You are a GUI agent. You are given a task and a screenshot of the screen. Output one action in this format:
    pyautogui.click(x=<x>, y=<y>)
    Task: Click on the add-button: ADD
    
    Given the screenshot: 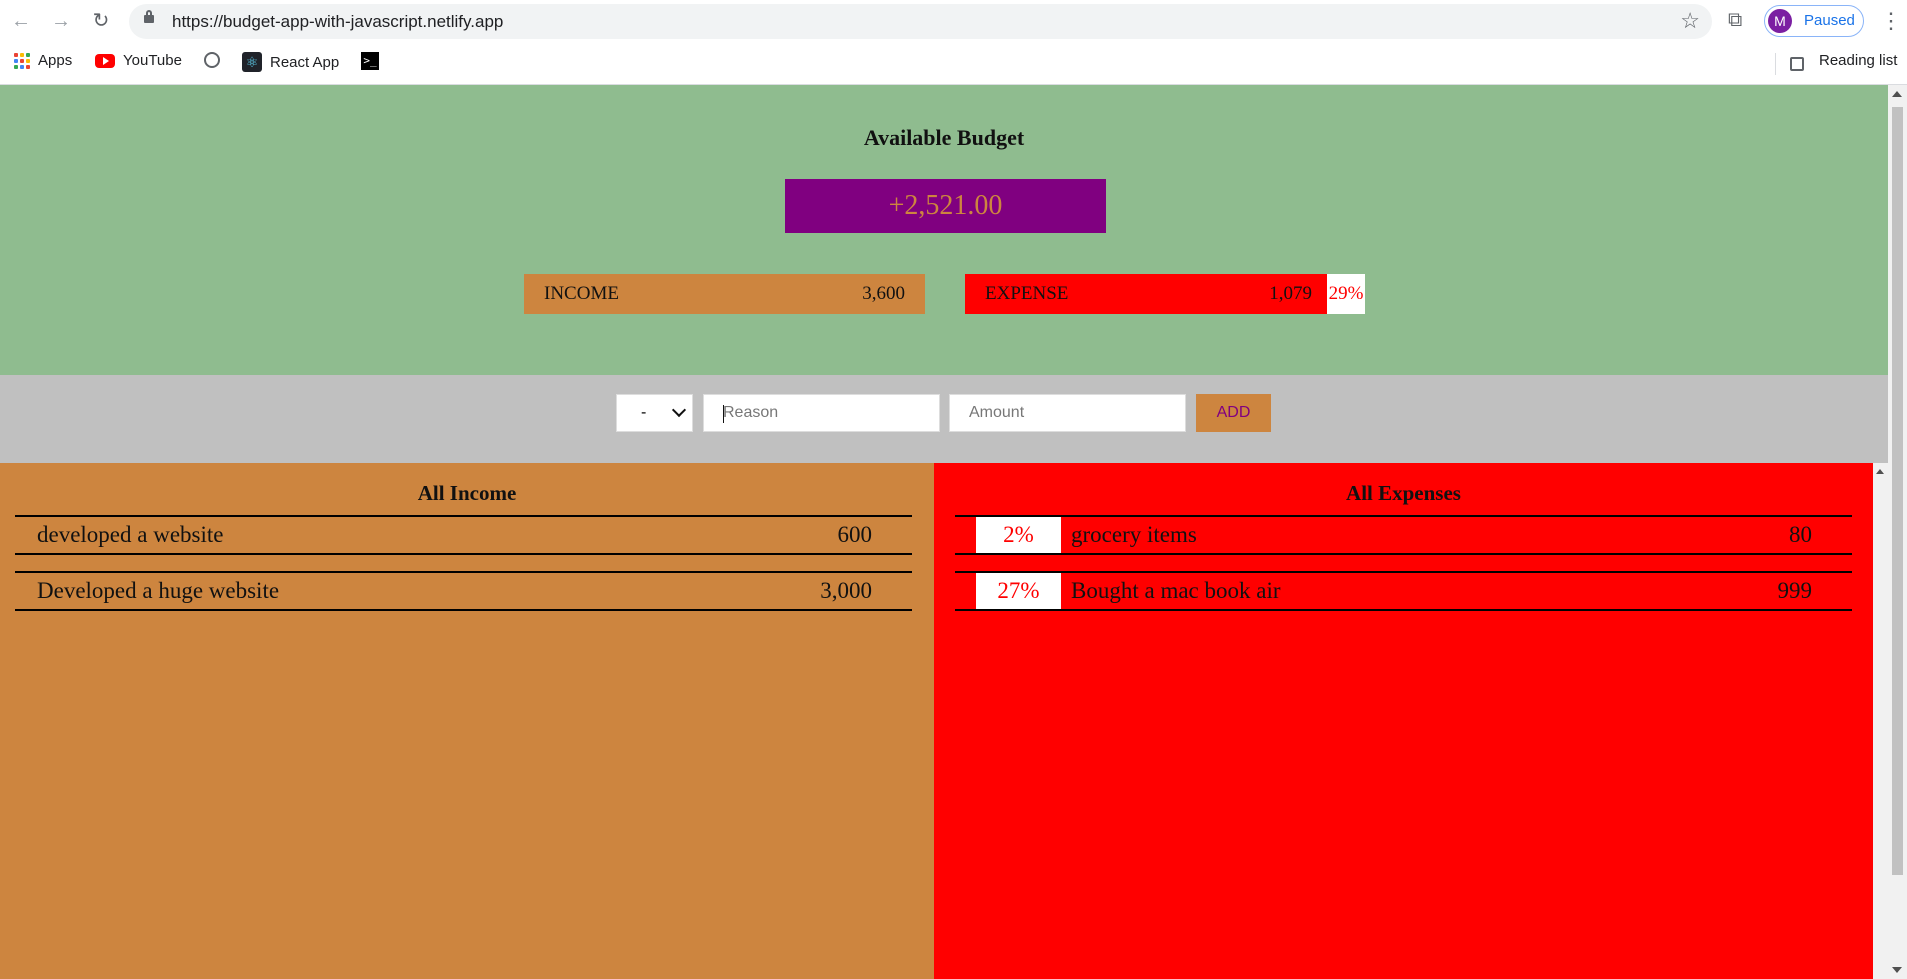 What is the action you would take?
    pyautogui.click(x=1233, y=413)
    